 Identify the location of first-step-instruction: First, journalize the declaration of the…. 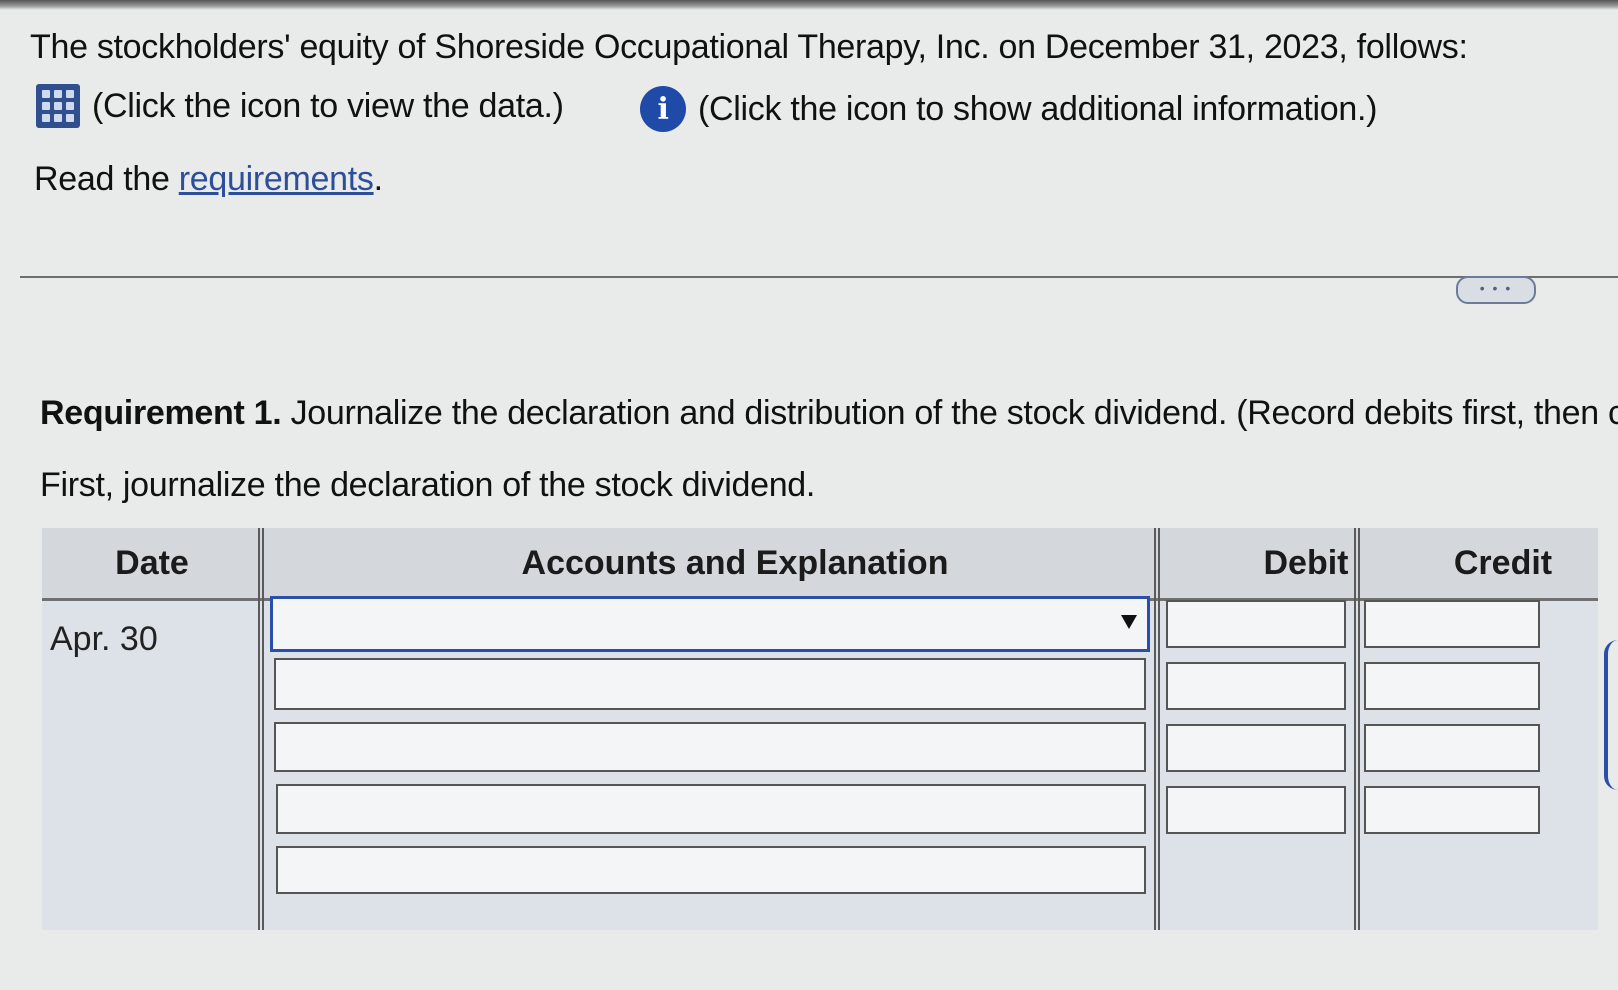
(428, 485).